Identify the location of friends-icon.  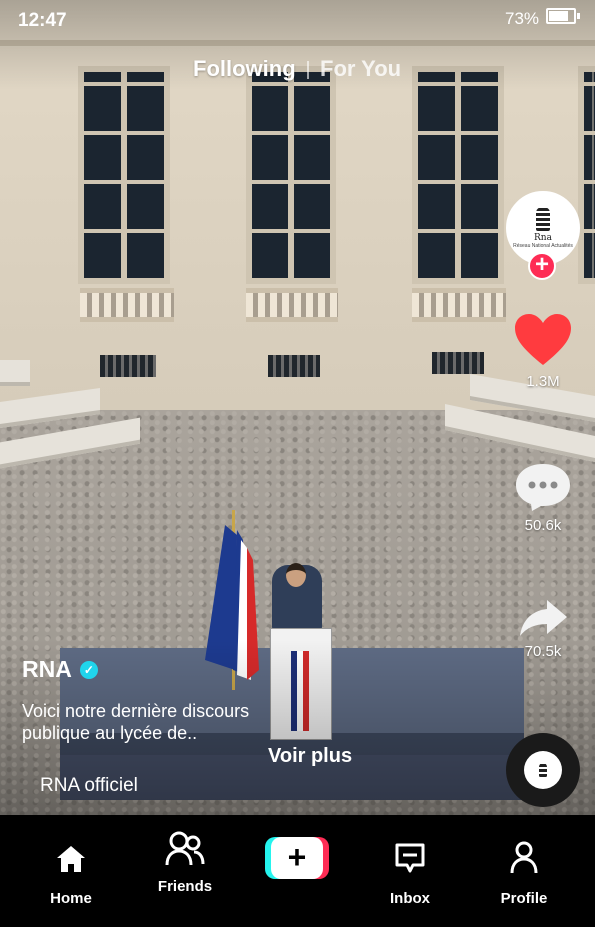
(185, 848).